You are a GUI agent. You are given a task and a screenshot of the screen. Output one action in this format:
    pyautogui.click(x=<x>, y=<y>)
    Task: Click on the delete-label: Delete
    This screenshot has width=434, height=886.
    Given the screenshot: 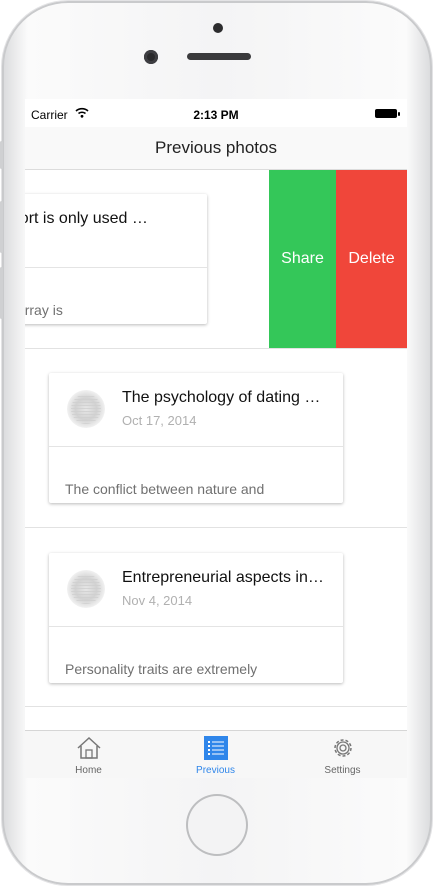 What is the action you would take?
    pyautogui.click(x=371, y=258)
    